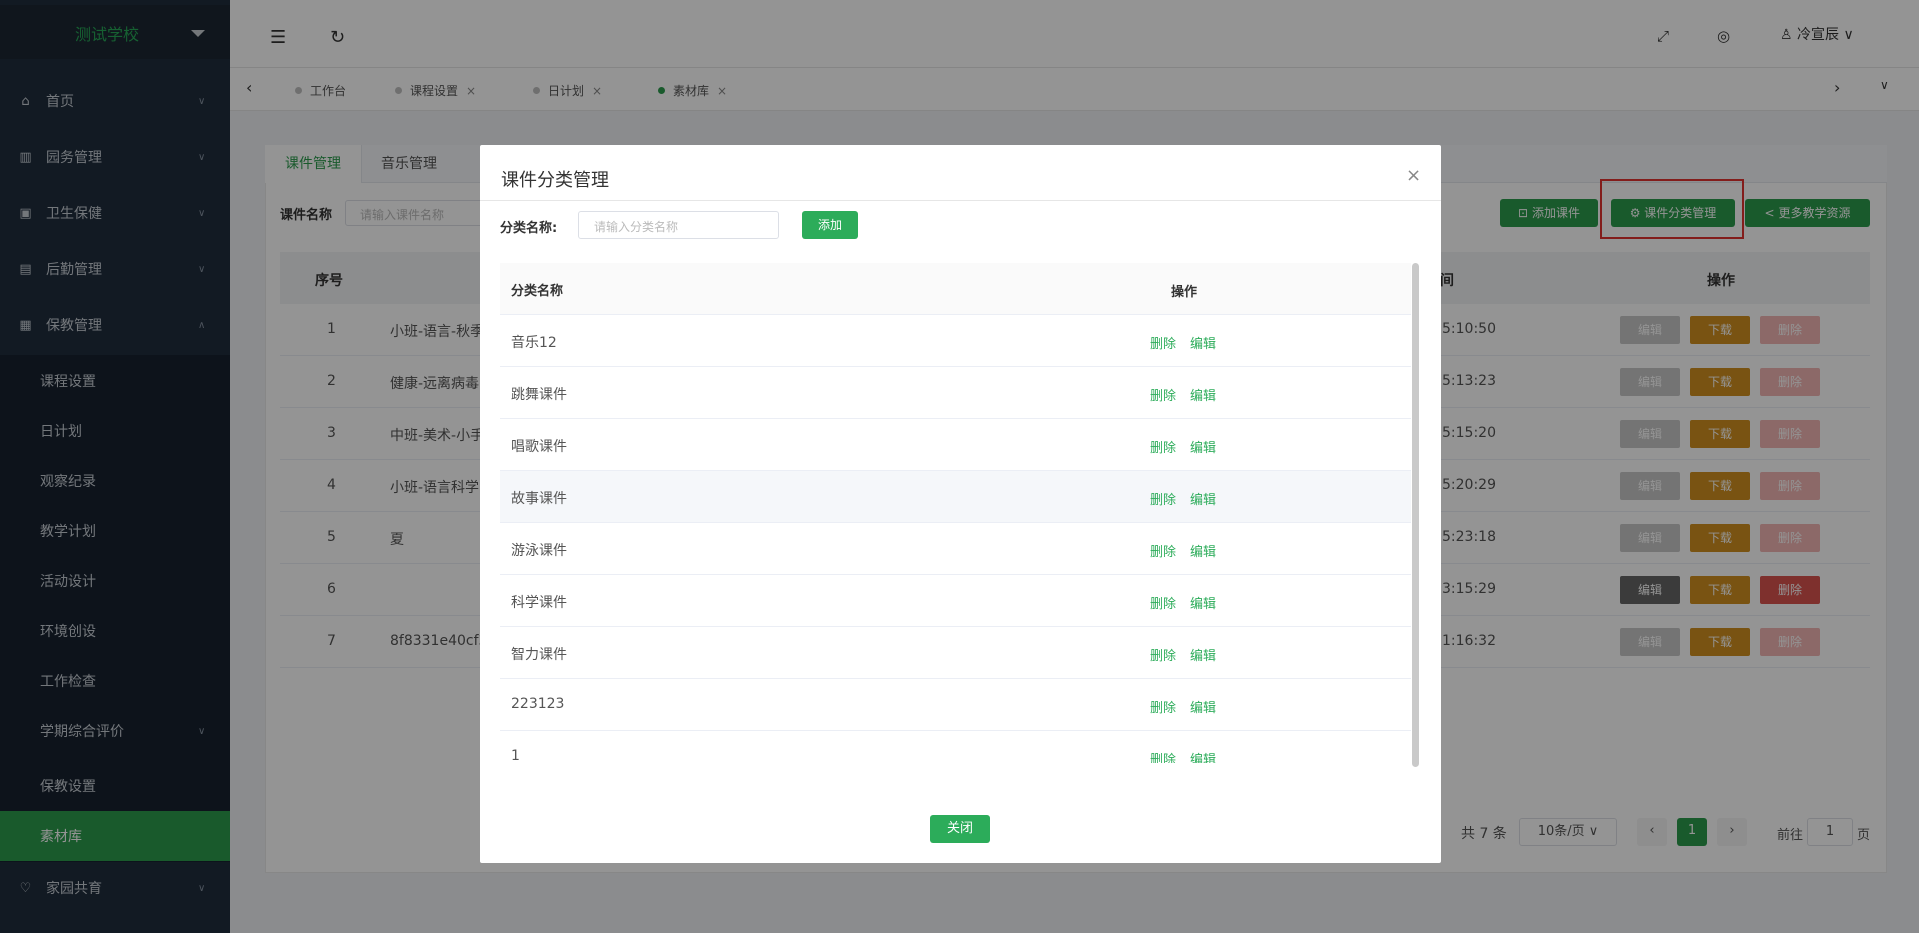  What do you see at coordinates (555, 180) in the screenshot?
I see `modal-title: 课件分类管理` at bounding box center [555, 180].